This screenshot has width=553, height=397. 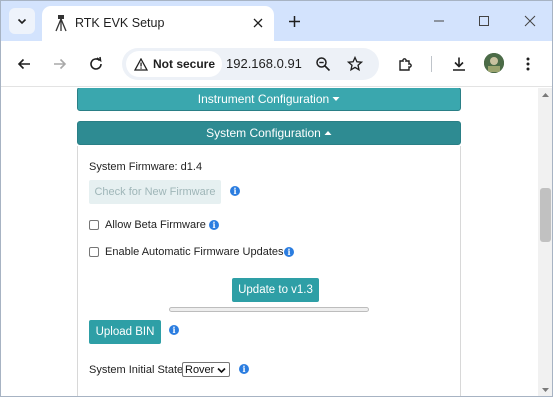 I want to click on more-vertical-icon, so click(x=528, y=64).